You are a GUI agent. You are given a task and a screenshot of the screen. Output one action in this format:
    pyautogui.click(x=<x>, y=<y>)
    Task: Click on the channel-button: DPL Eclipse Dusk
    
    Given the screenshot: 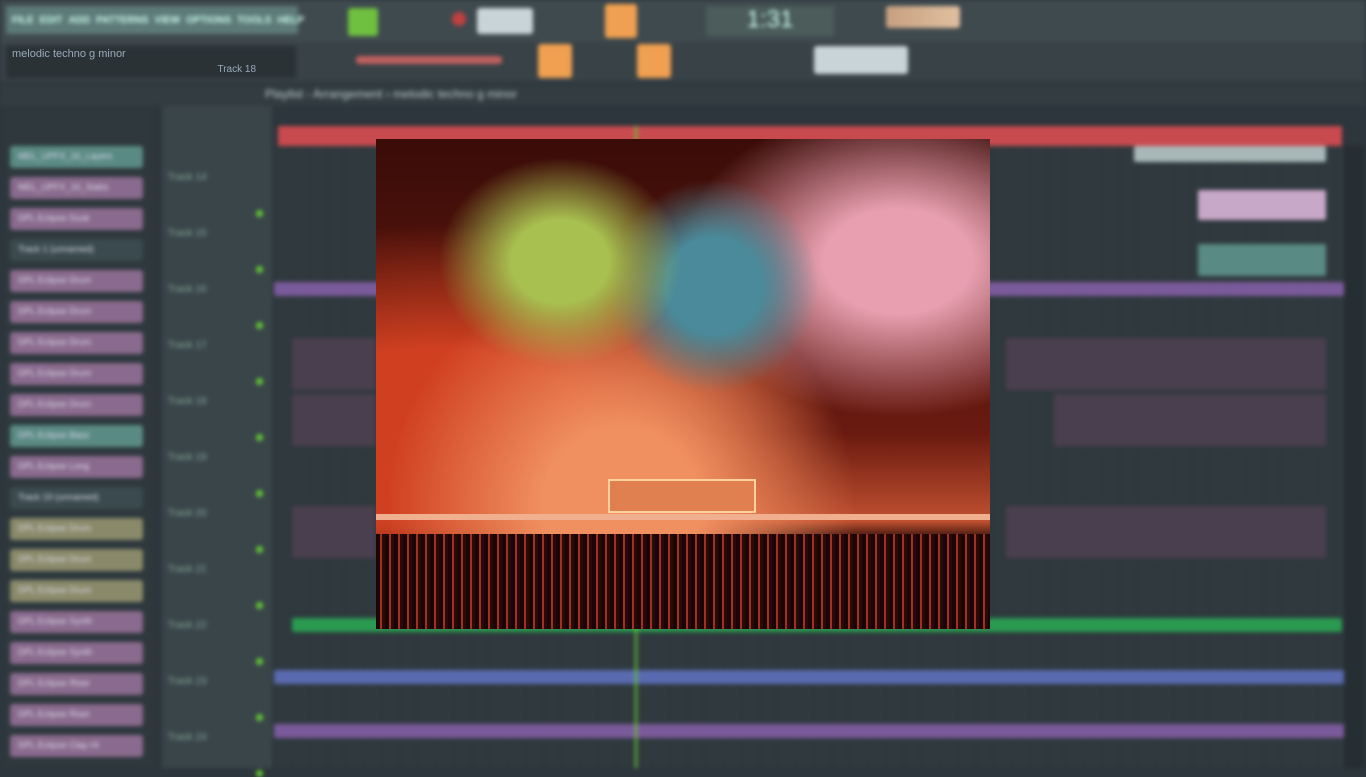 What is the action you would take?
    pyautogui.click(x=76, y=219)
    